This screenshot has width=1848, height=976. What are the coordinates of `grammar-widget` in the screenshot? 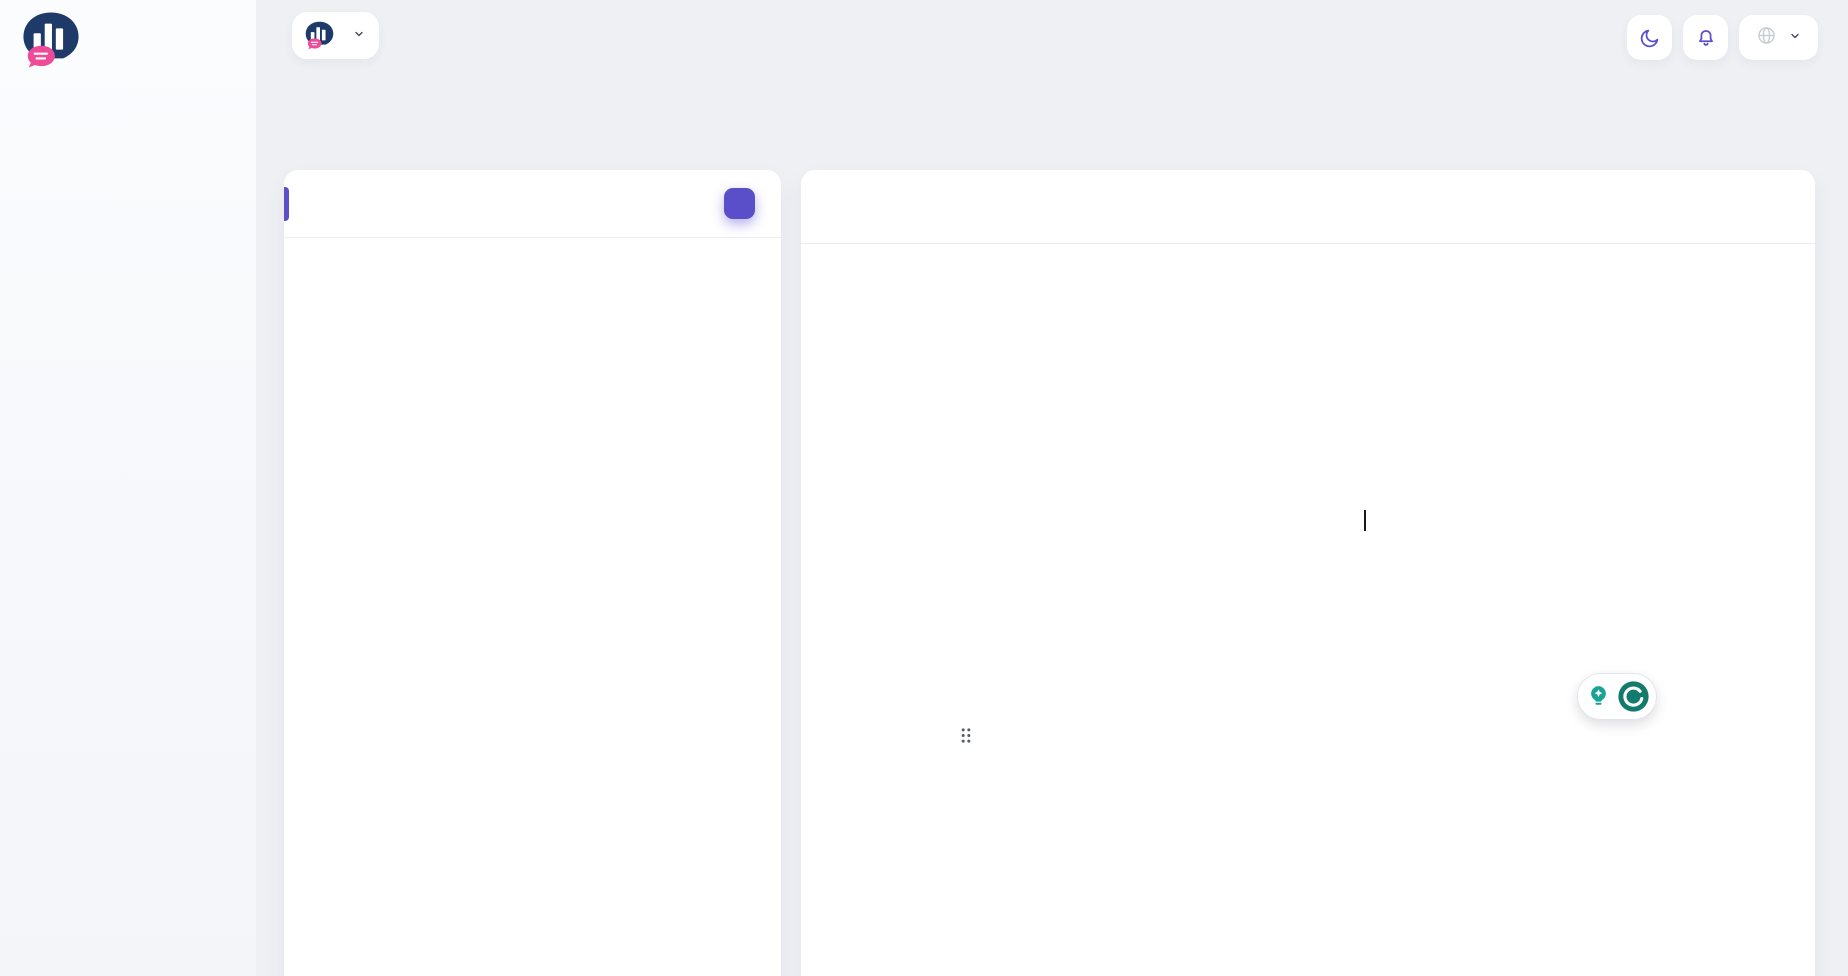 It's located at (1617, 696).